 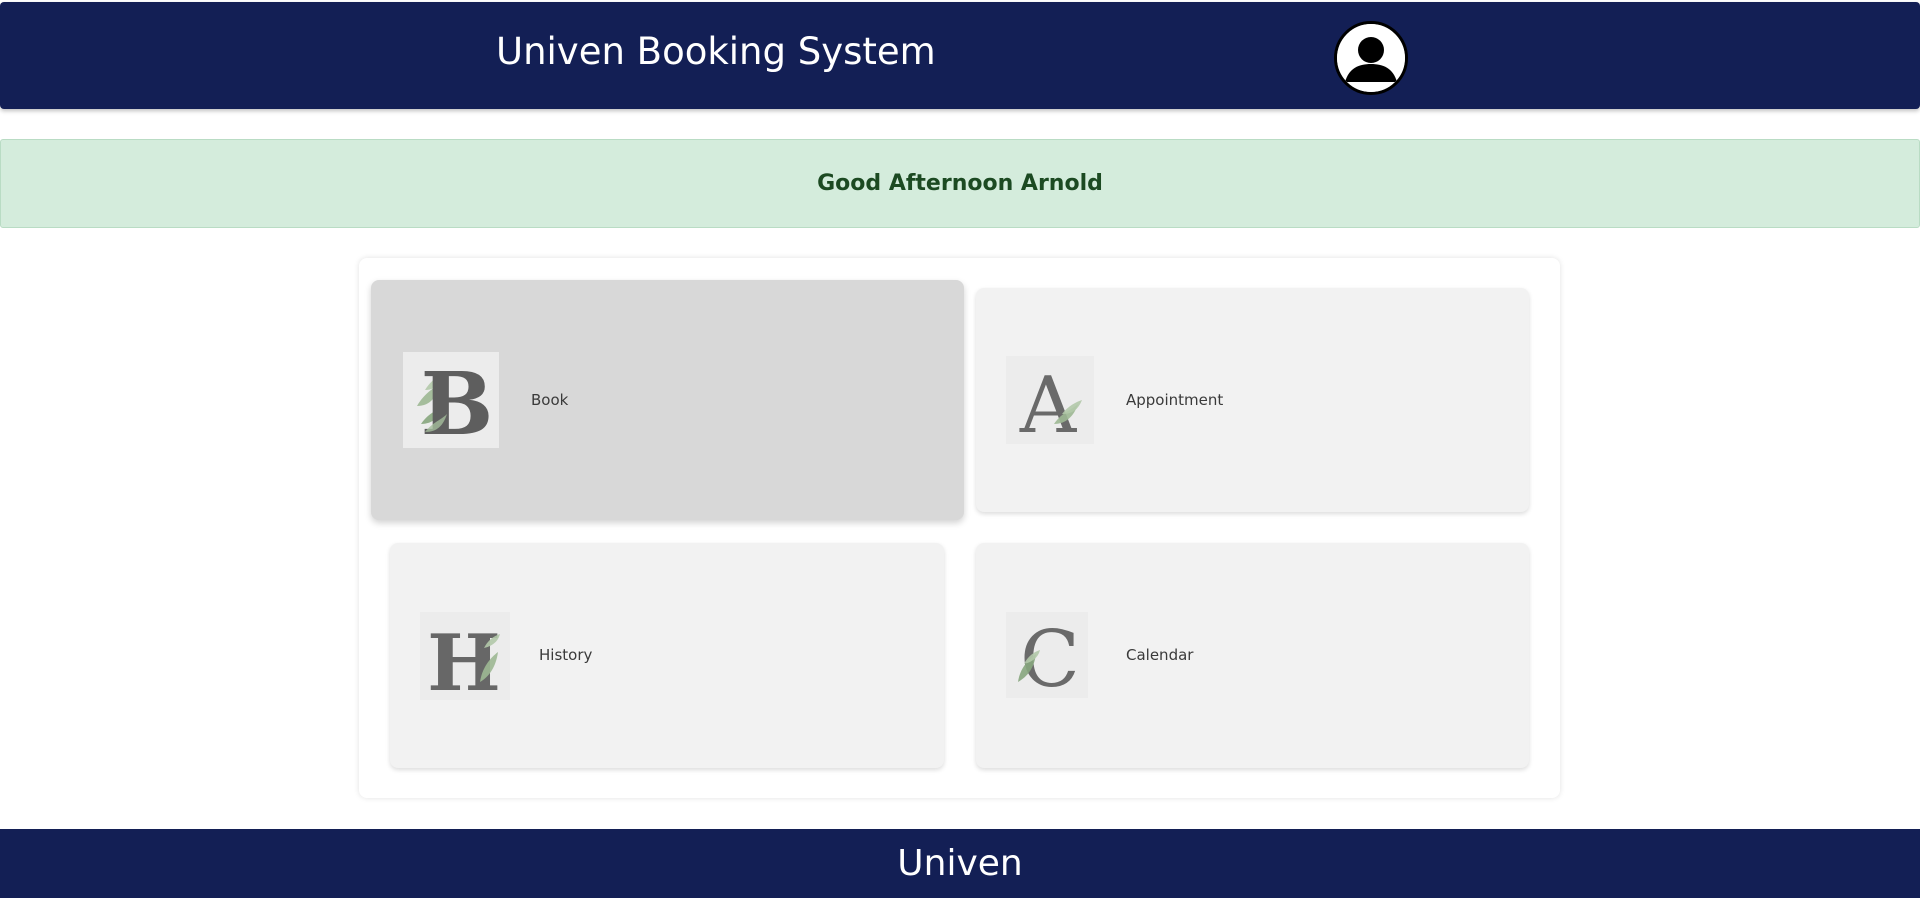 I want to click on greeting-banner: Good Afternoon Arnold, so click(x=960, y=183).